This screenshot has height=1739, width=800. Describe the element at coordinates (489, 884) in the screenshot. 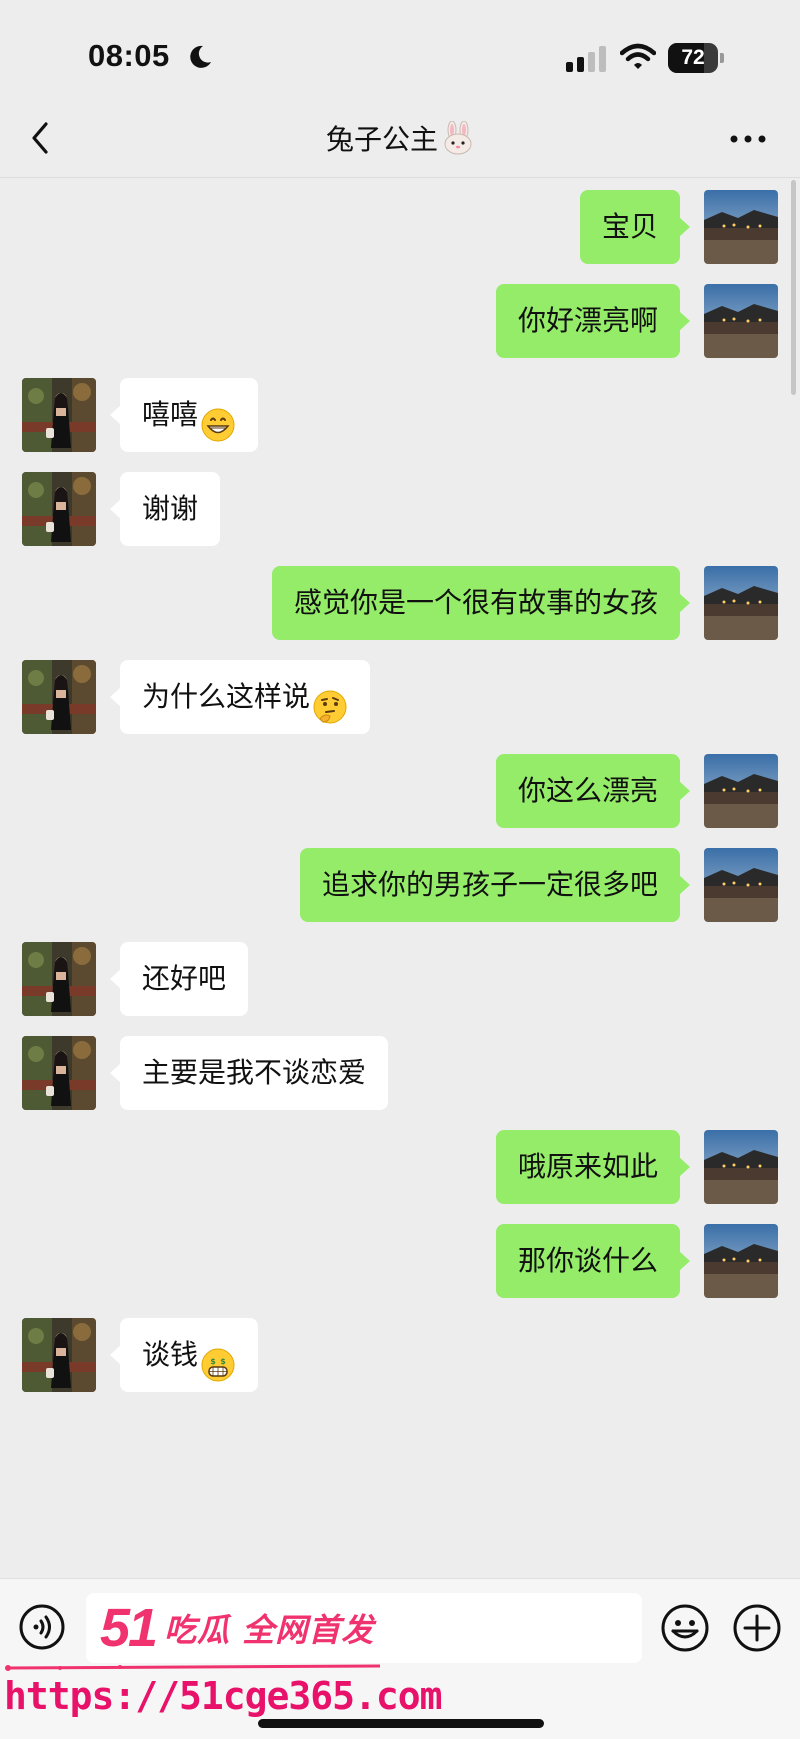

I see `message-text: 追求你的男孩子一定很多吧` at that location.